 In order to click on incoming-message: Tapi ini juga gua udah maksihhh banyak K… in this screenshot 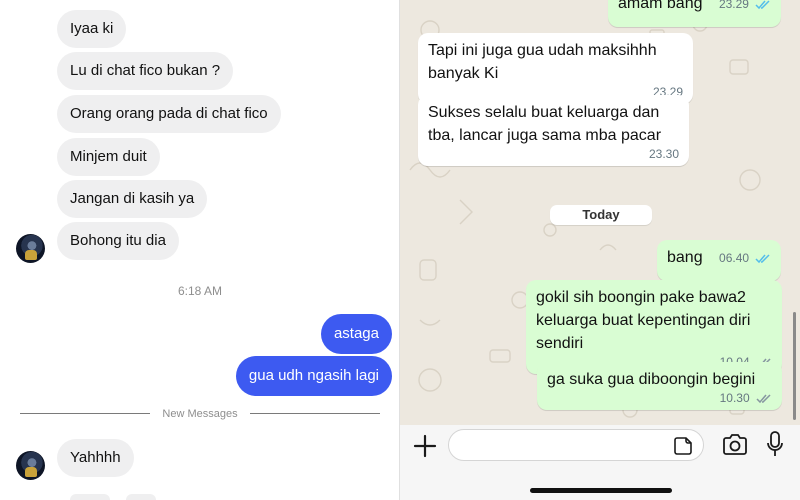, I will do `click(555, 68)`.